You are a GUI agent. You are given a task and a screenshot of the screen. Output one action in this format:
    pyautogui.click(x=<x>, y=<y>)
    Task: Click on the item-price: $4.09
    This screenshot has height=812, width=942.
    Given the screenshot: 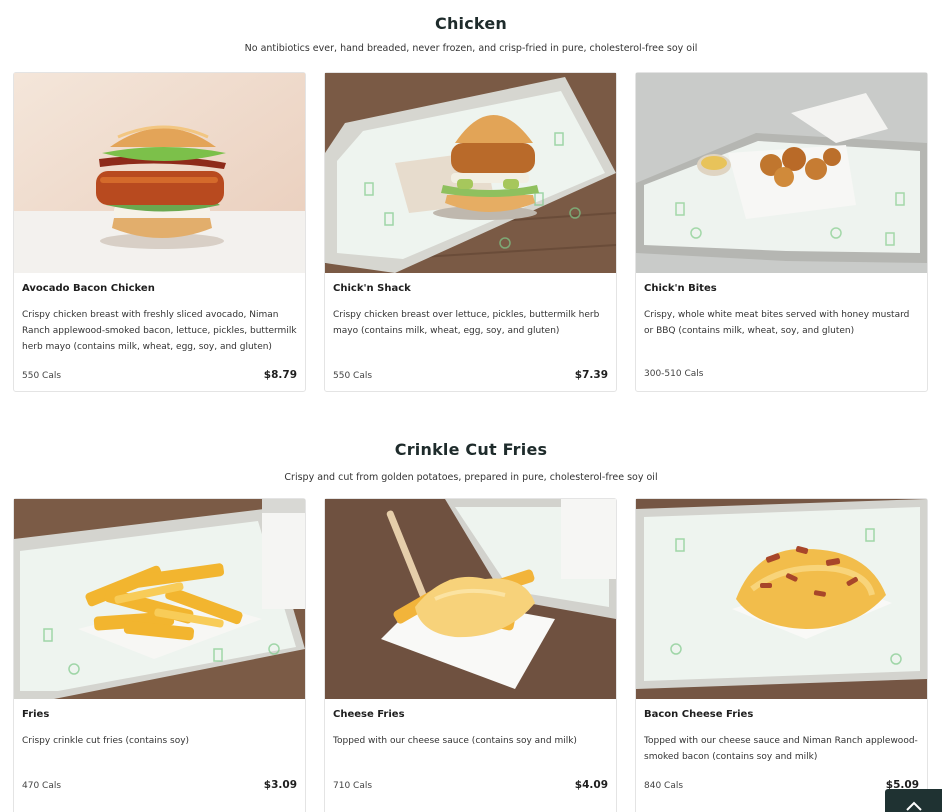 What is the action you would take?
    pyautogui.click(x=591, y=785)
    